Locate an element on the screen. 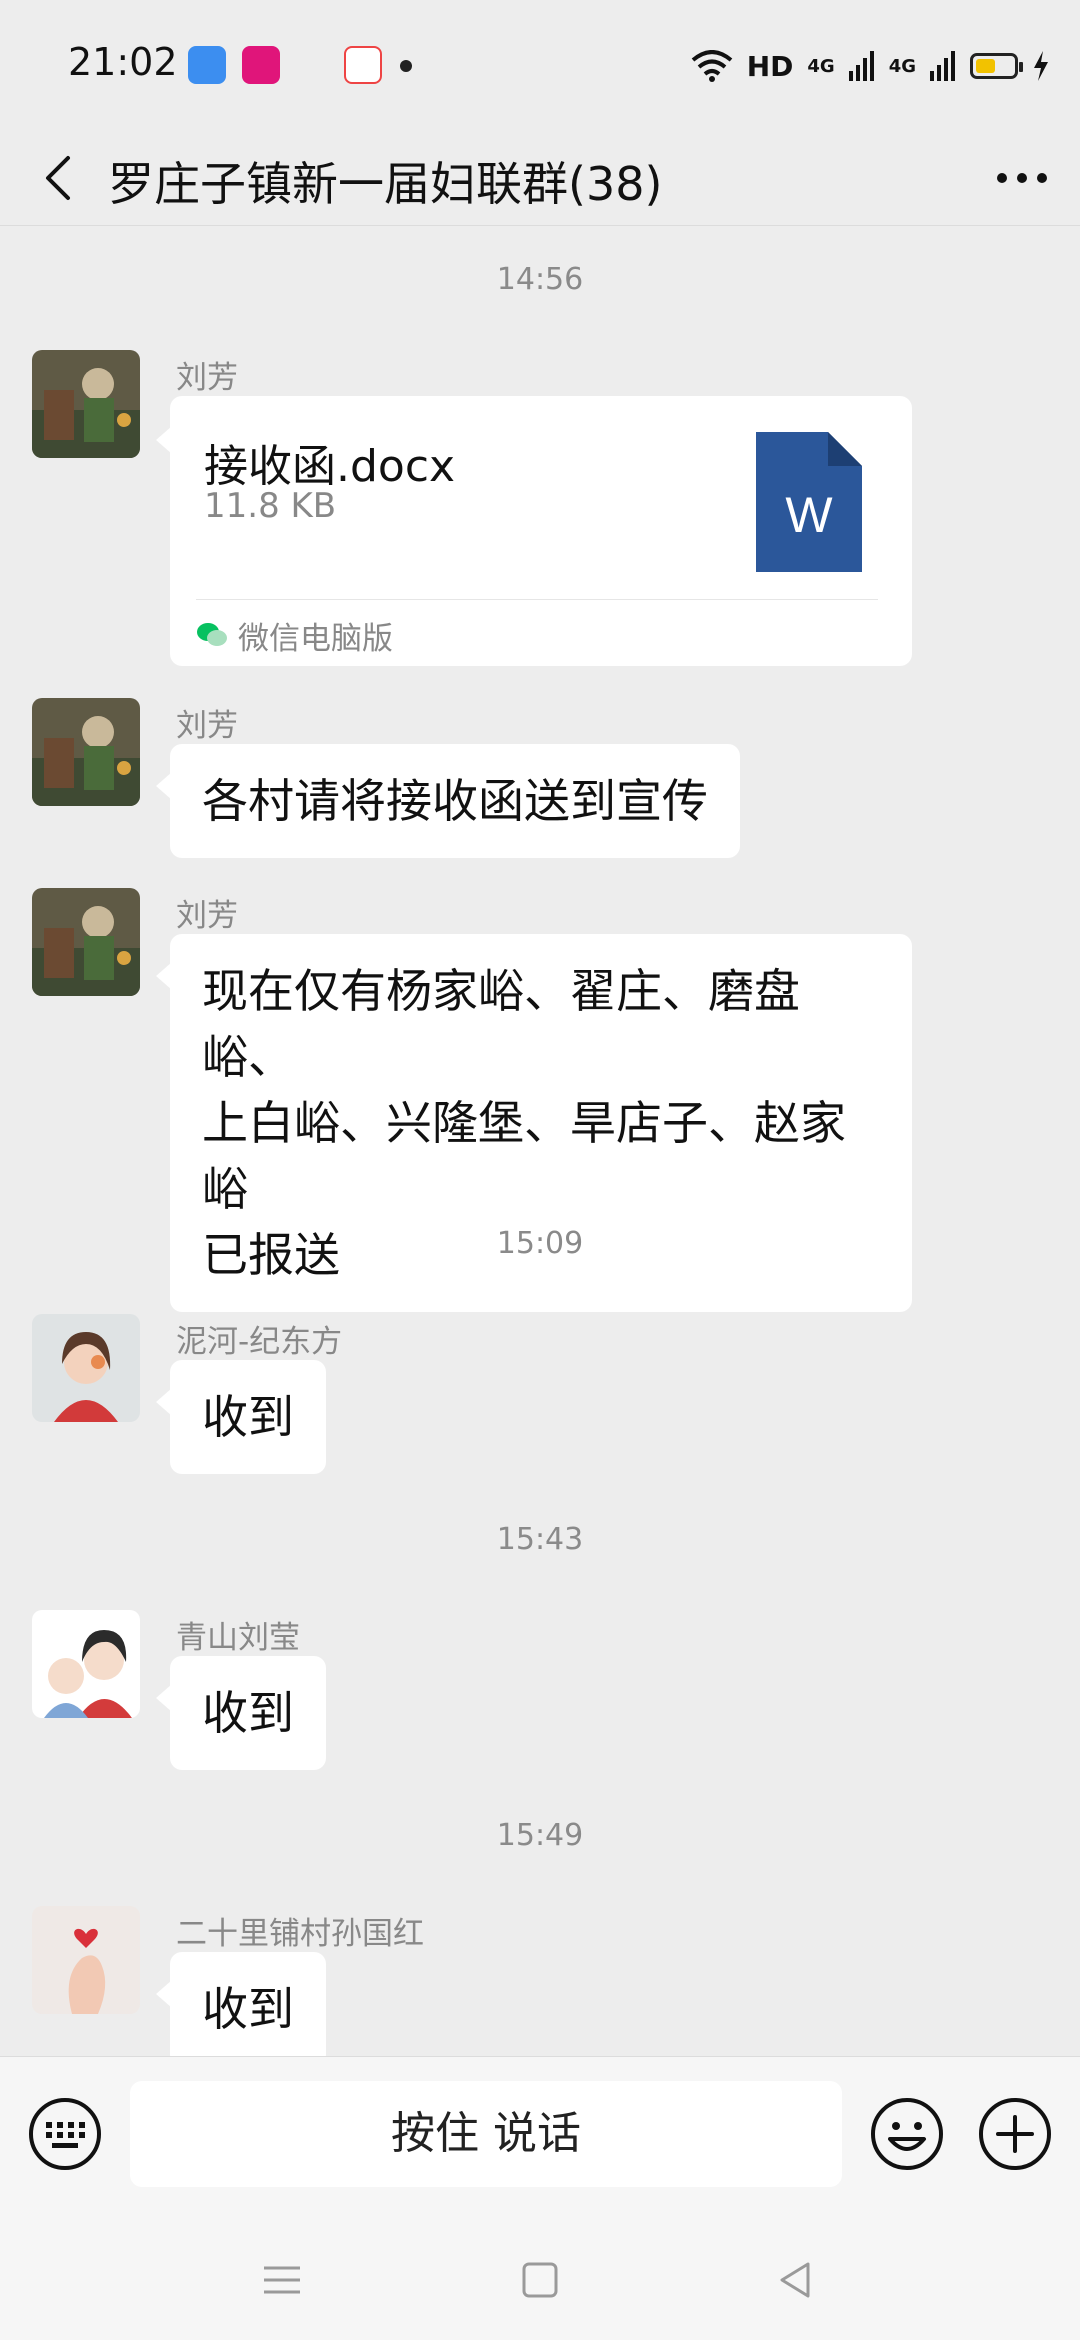  message-line: 上白峪、兴隆堡、旱店子、赵家峪 is located at coordinates (524, 1156).